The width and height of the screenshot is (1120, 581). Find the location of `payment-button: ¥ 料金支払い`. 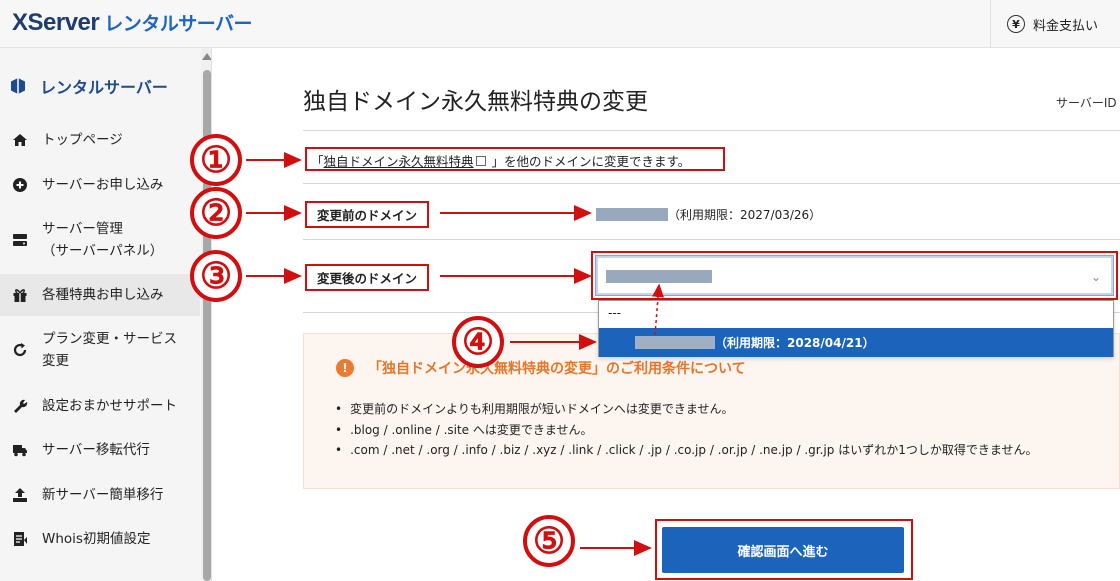

payment-button: ¥ 料金支払い is located at coordinates (1055, 24).